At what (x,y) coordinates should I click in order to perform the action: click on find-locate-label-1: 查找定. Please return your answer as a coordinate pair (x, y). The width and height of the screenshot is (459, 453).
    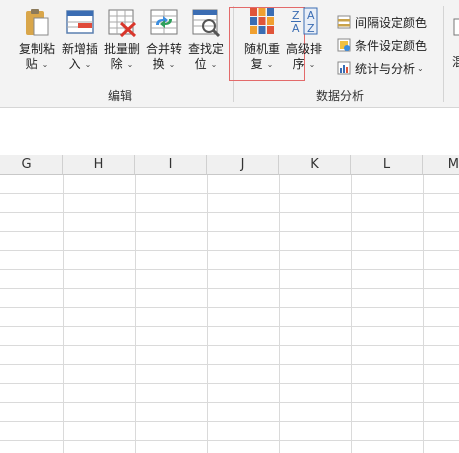
    Looking at the image, I should click on (205, 49).